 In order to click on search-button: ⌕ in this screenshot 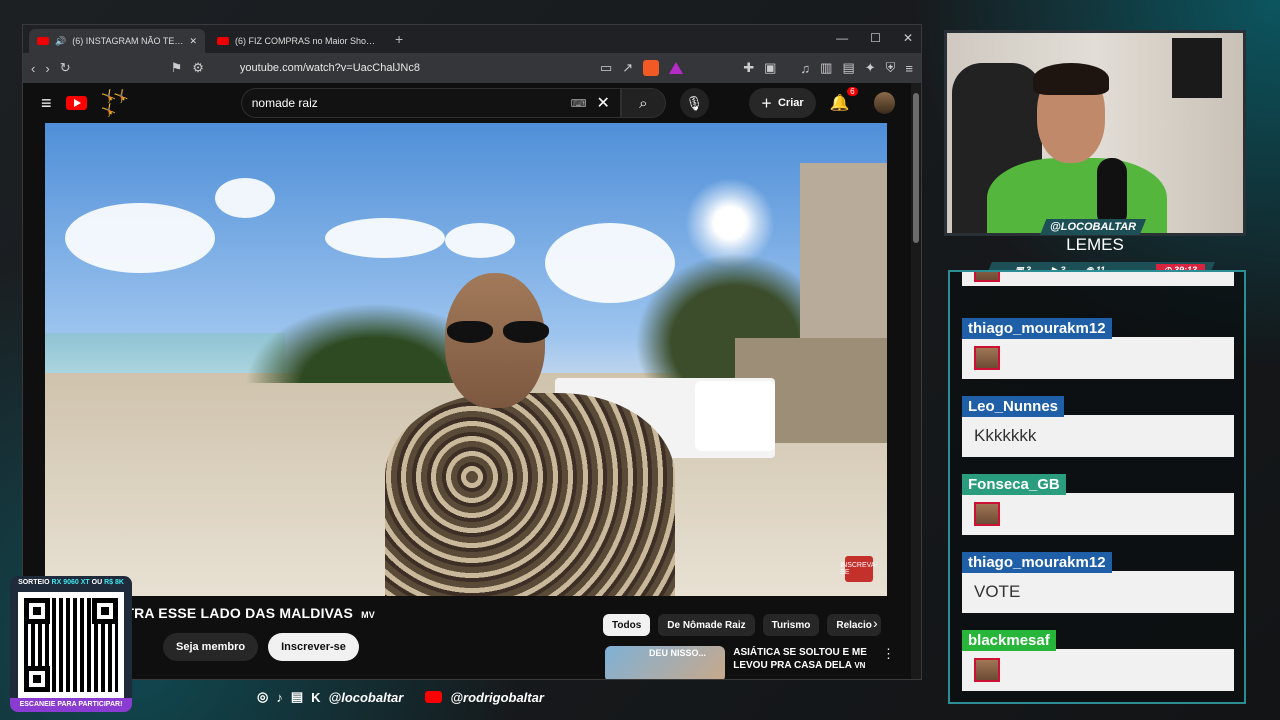, I will do `click(643, 103)`.